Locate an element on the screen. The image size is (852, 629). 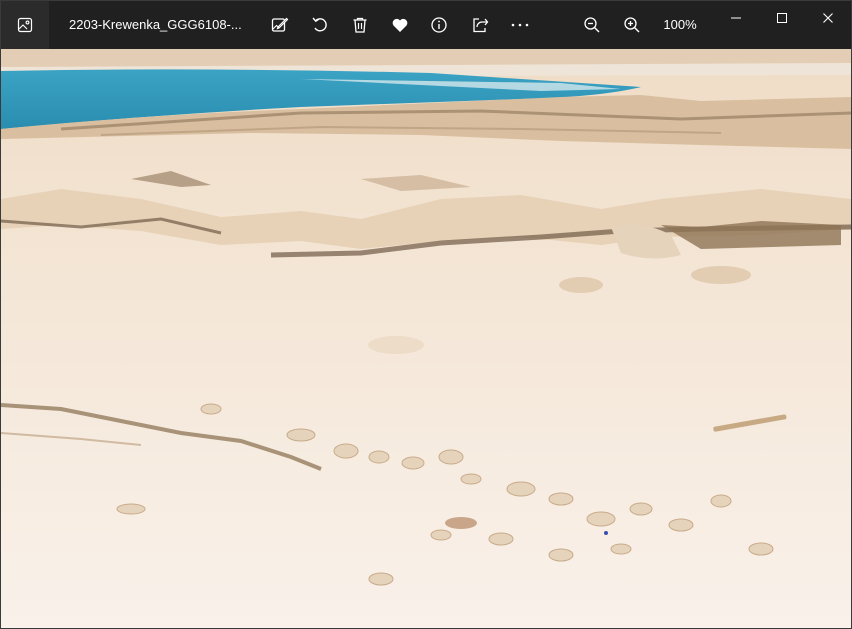
delete-icon is located at coordinates (360, 25).